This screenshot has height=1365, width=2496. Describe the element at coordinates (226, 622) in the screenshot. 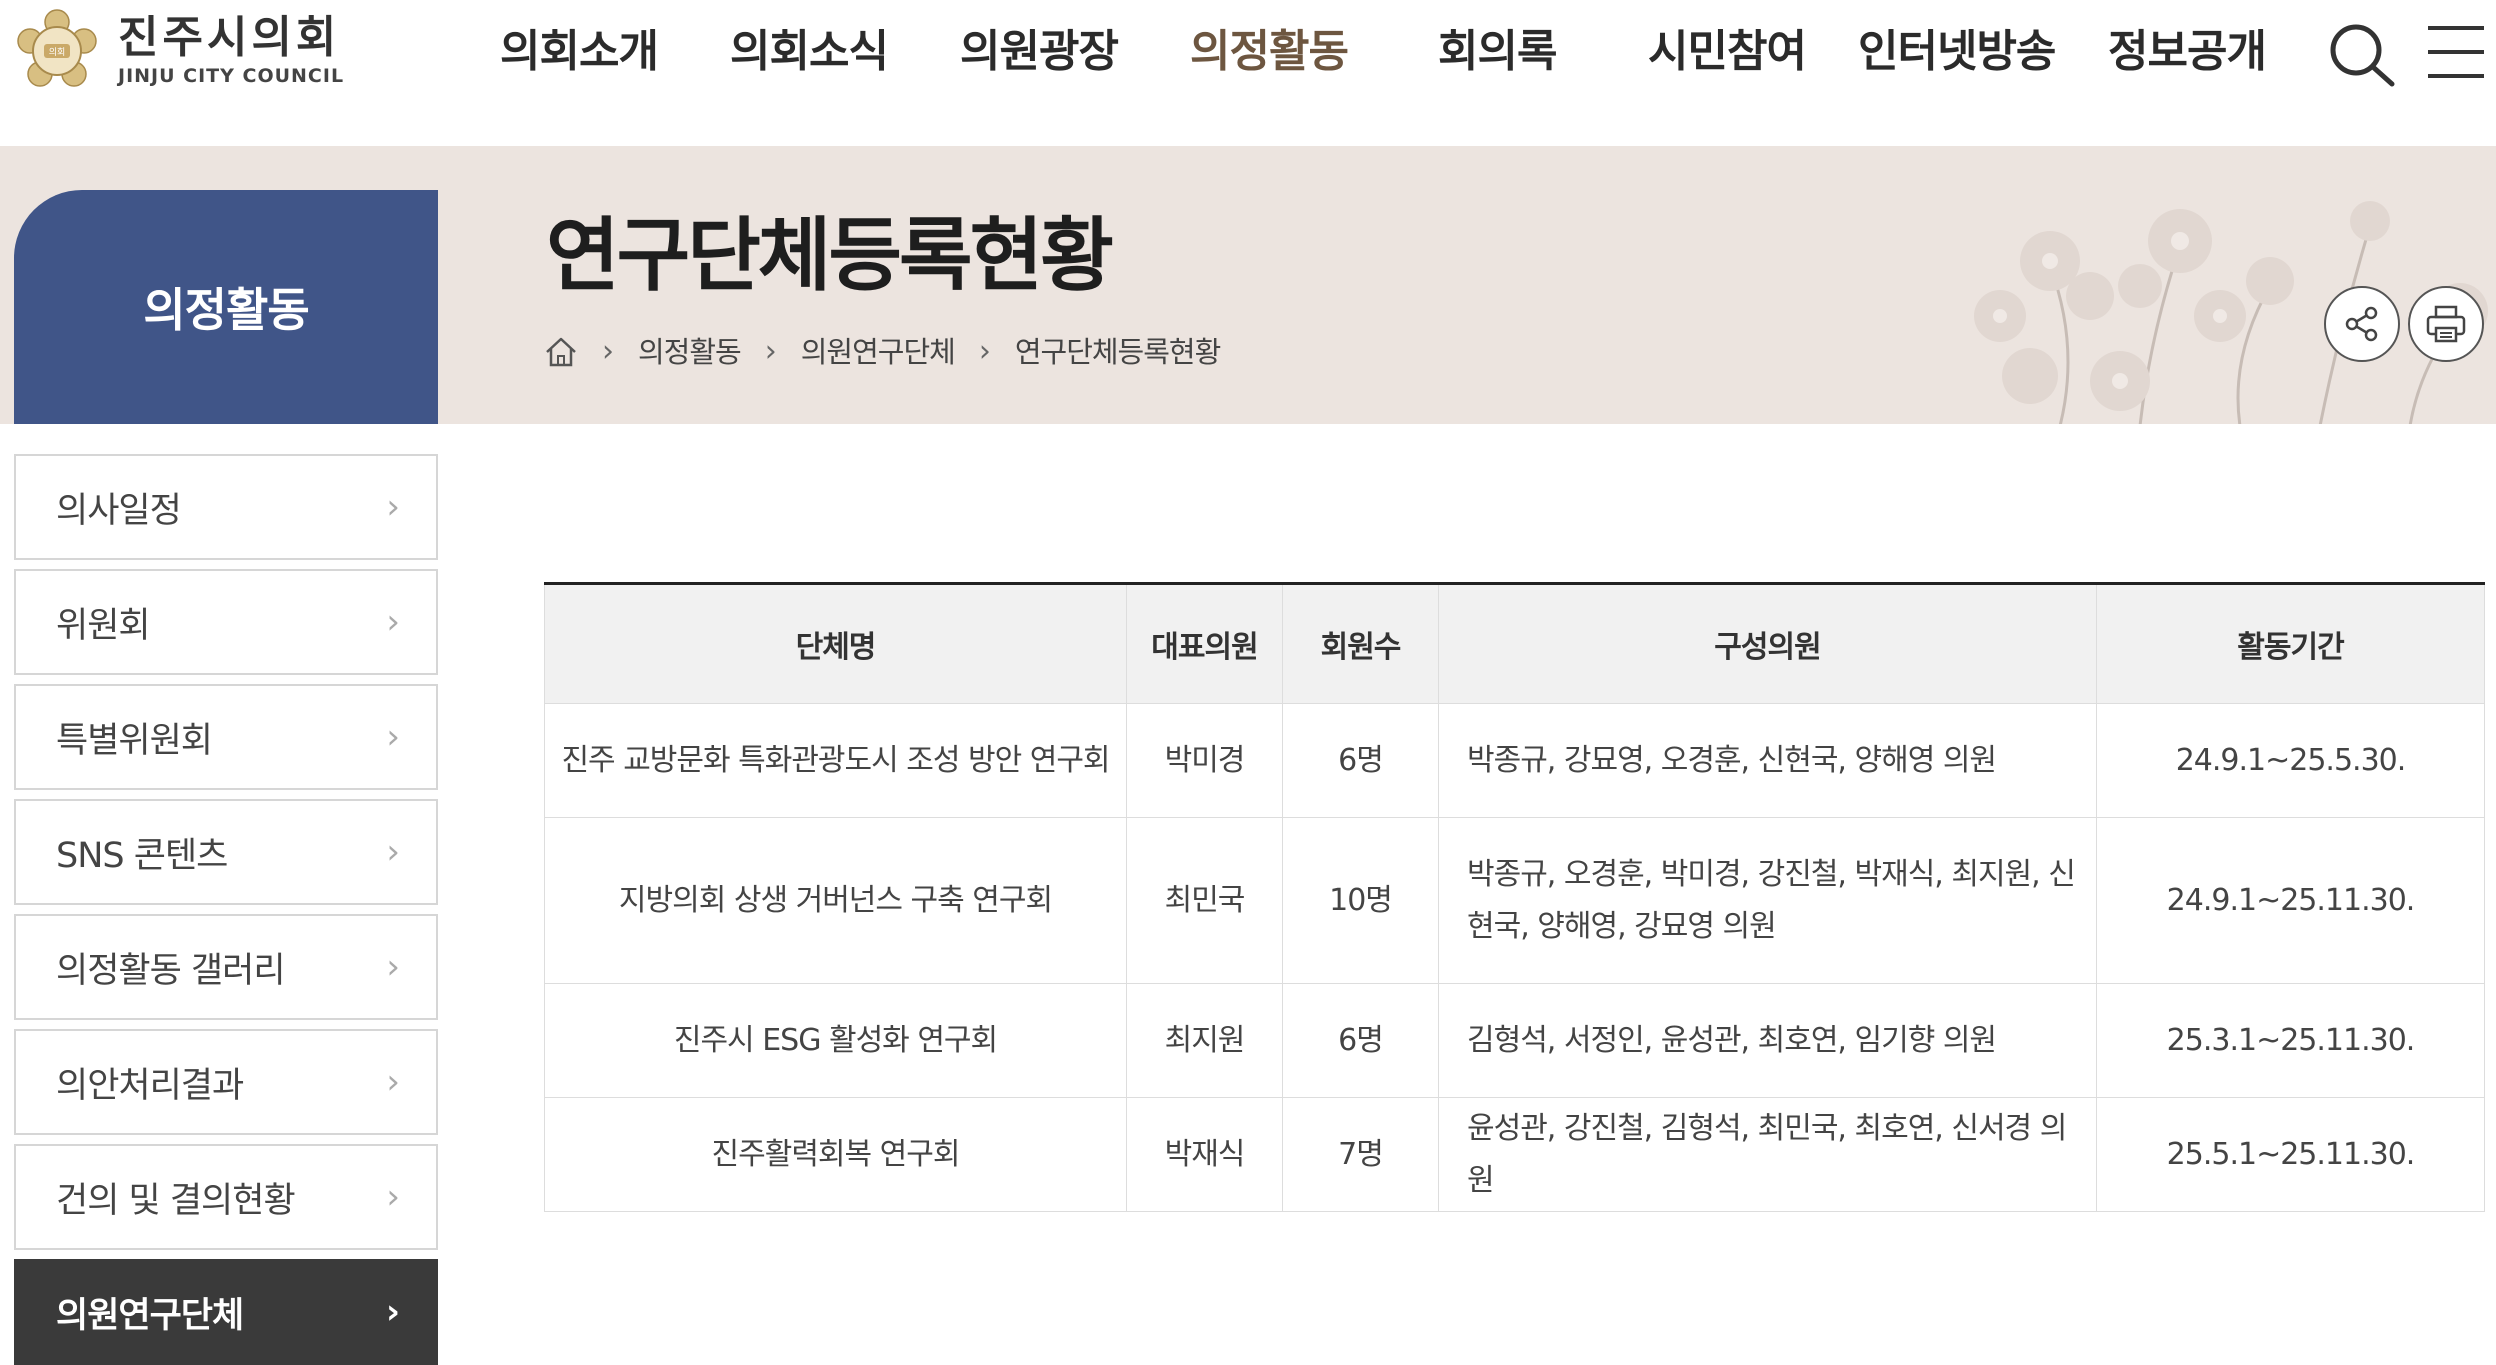

I see `sidebar-item-committee: 위원회 ›` at that location.